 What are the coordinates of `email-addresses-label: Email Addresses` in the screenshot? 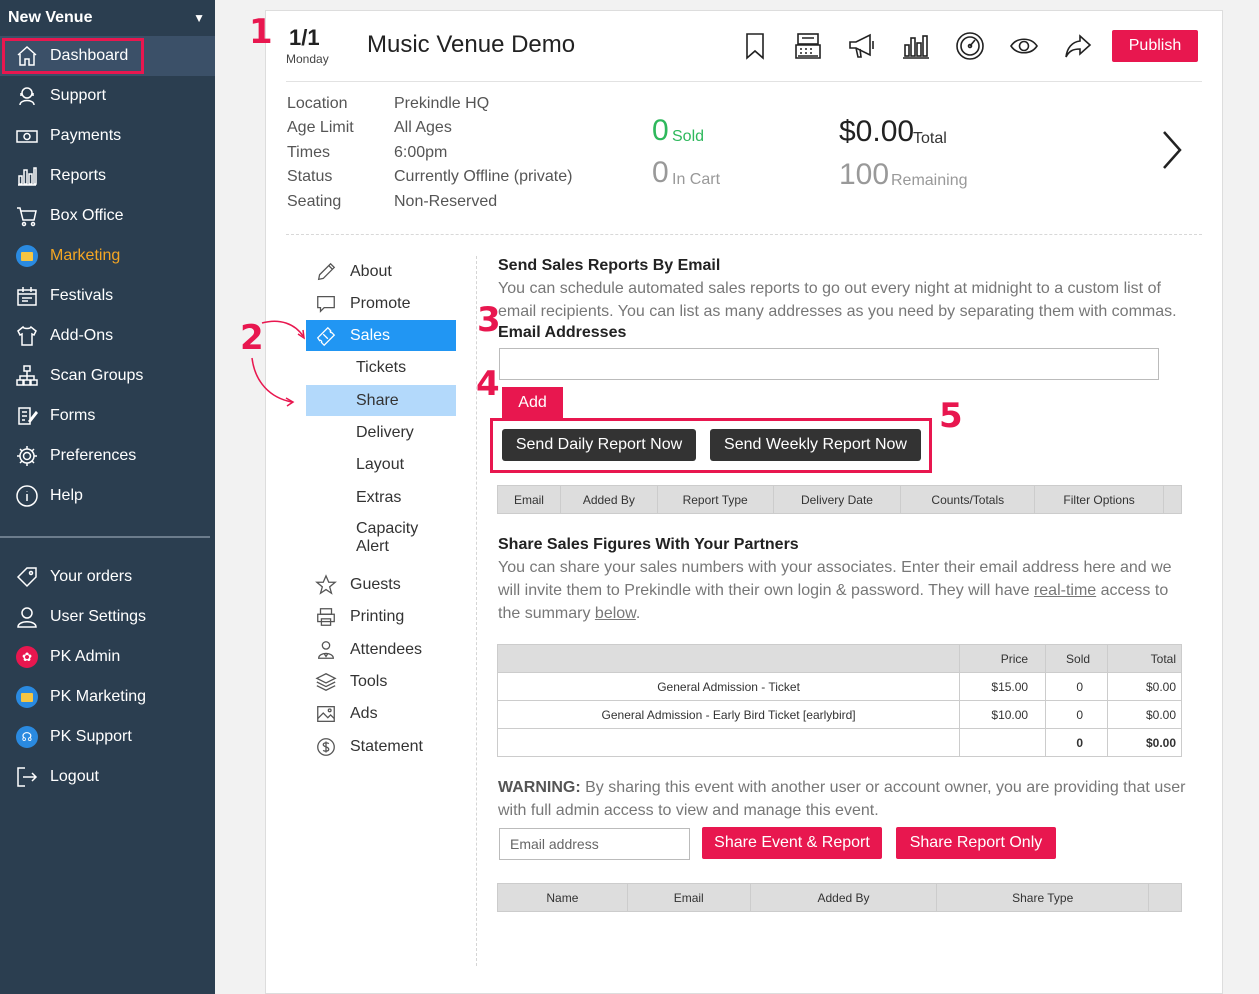 It's located at (562, 332).